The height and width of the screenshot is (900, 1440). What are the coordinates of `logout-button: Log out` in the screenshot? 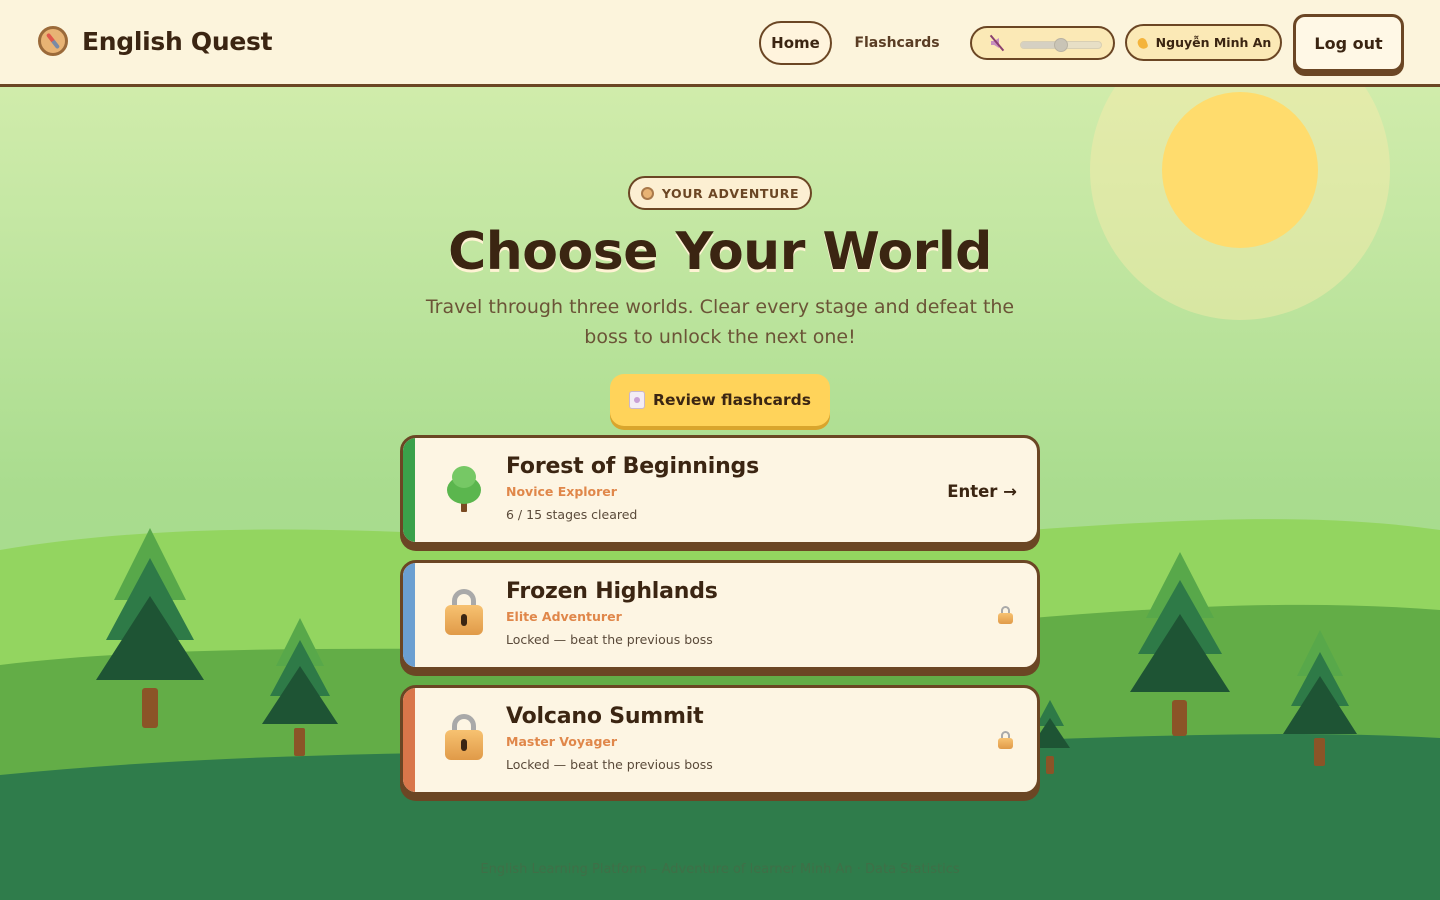 It's located at (1348, 43).